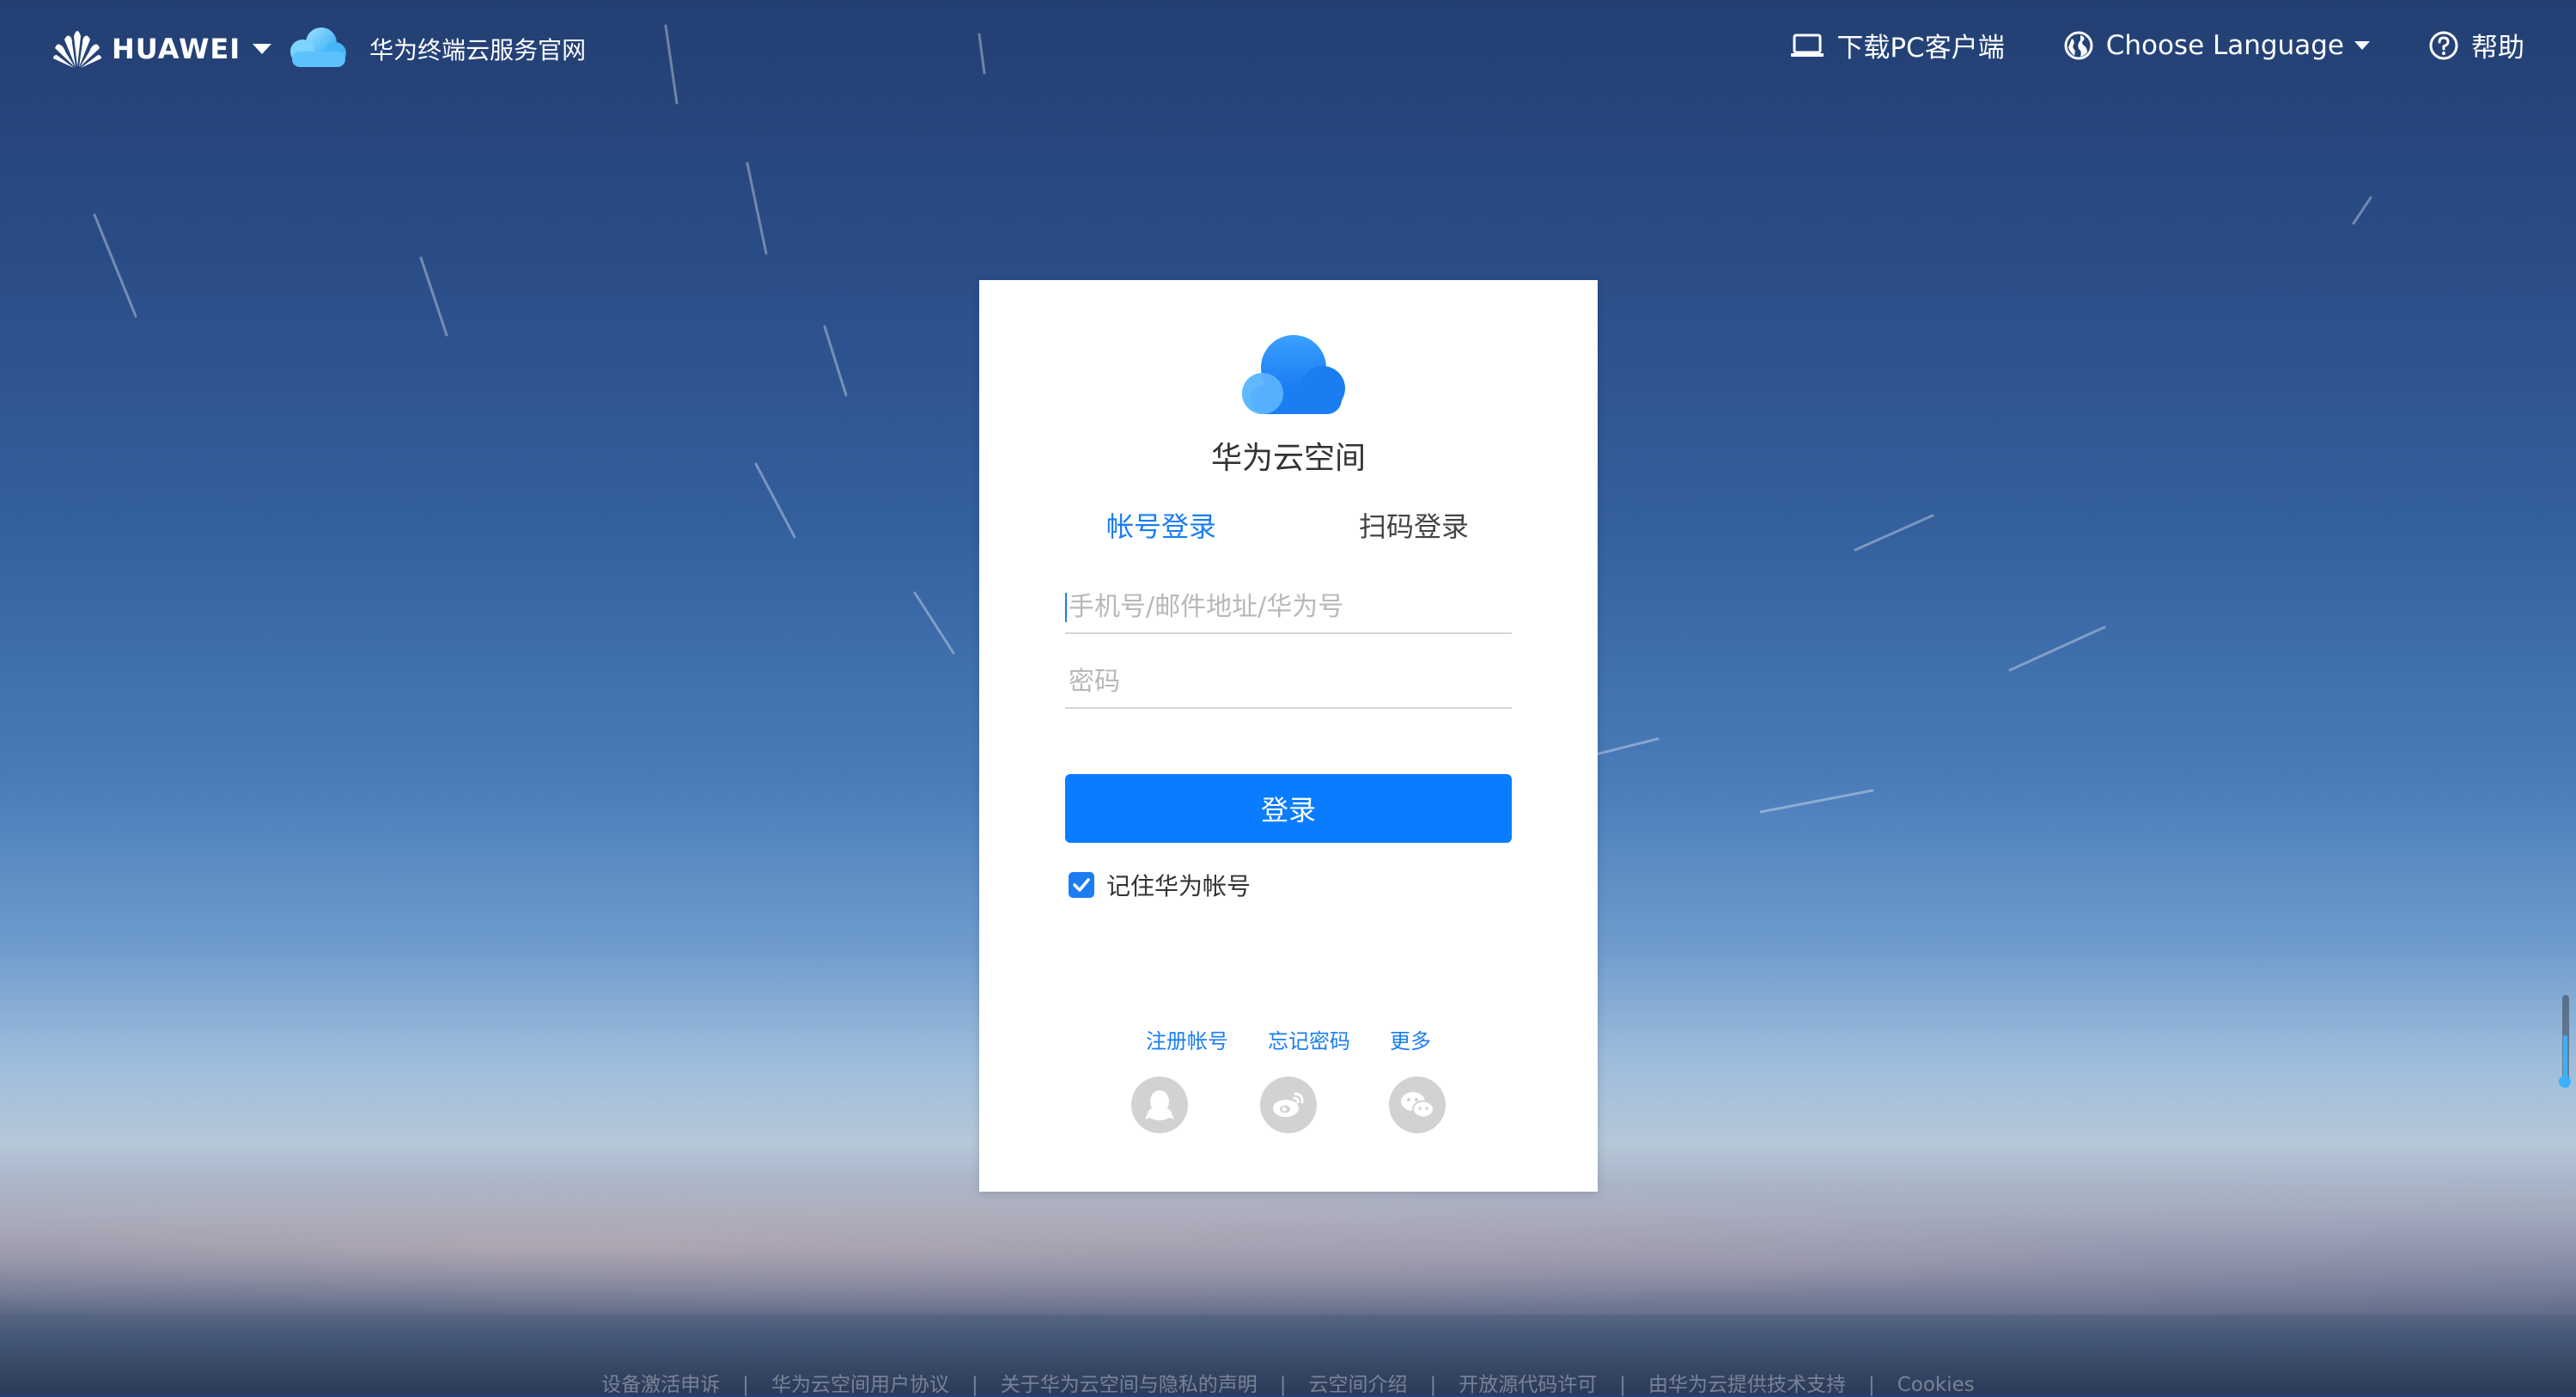  What do you see at coordinates (860, 1385) in the screenshot?
I see `footer-link-user-agreement: 华为云空间用户协议` at bounding box center [860, 1385].